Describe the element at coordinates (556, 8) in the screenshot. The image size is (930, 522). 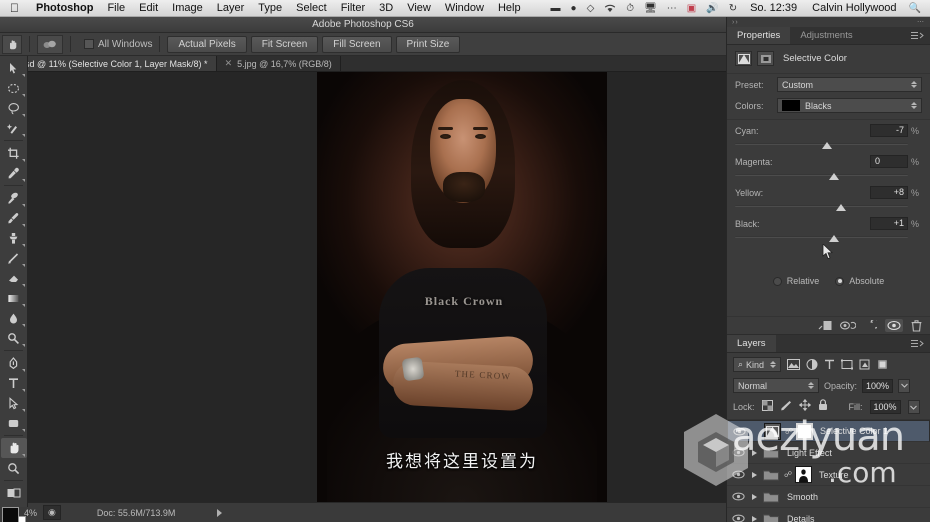
I see `input-source-icon: ▬` at that location.